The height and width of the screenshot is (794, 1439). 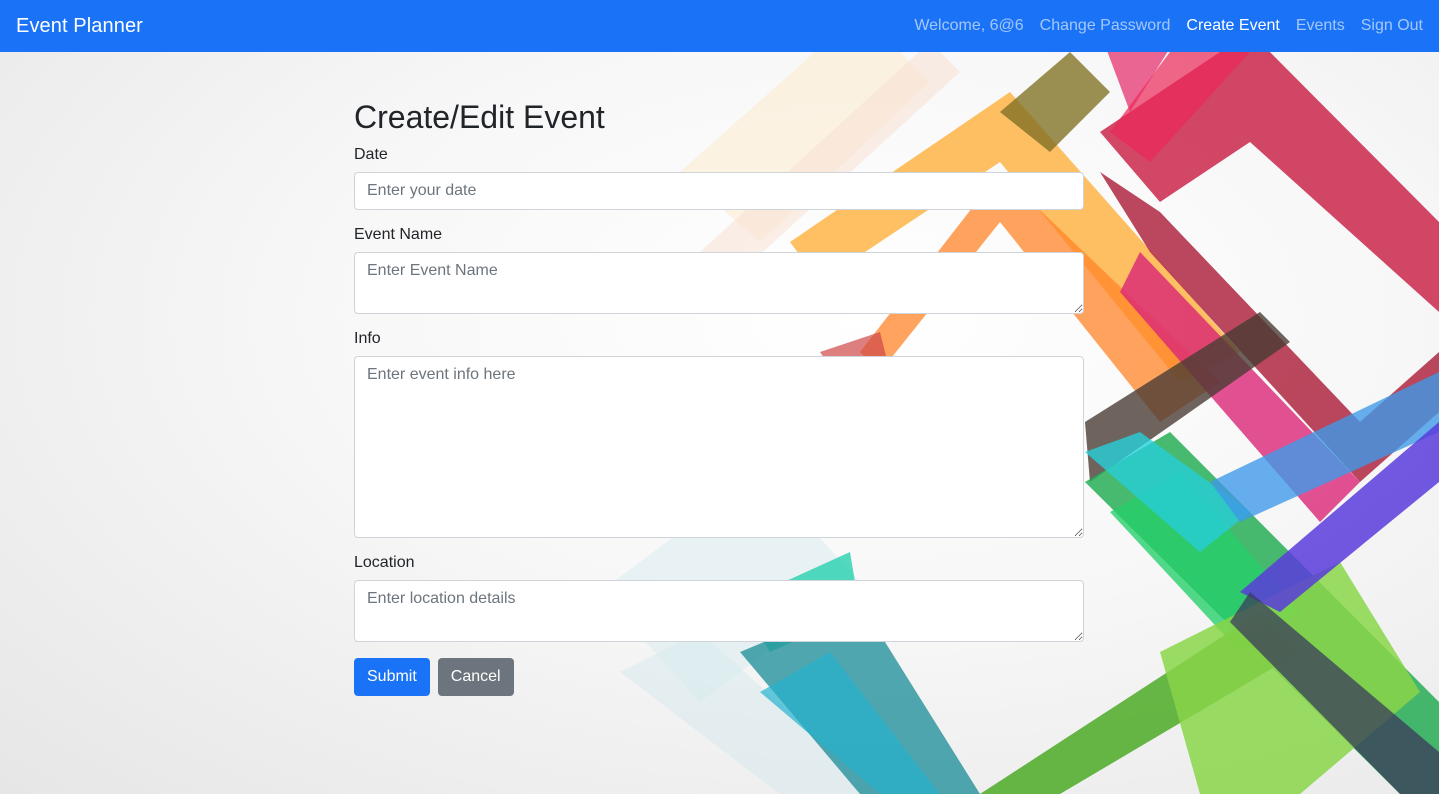 I want to click on info-input, so click(x=719, y=447).